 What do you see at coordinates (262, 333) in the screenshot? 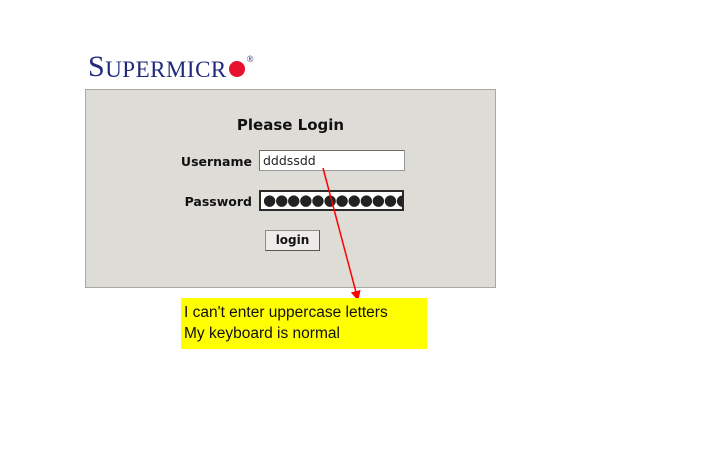
I see `annotation-line-2: My keyboard is normal` at bounding box center [262, 333].